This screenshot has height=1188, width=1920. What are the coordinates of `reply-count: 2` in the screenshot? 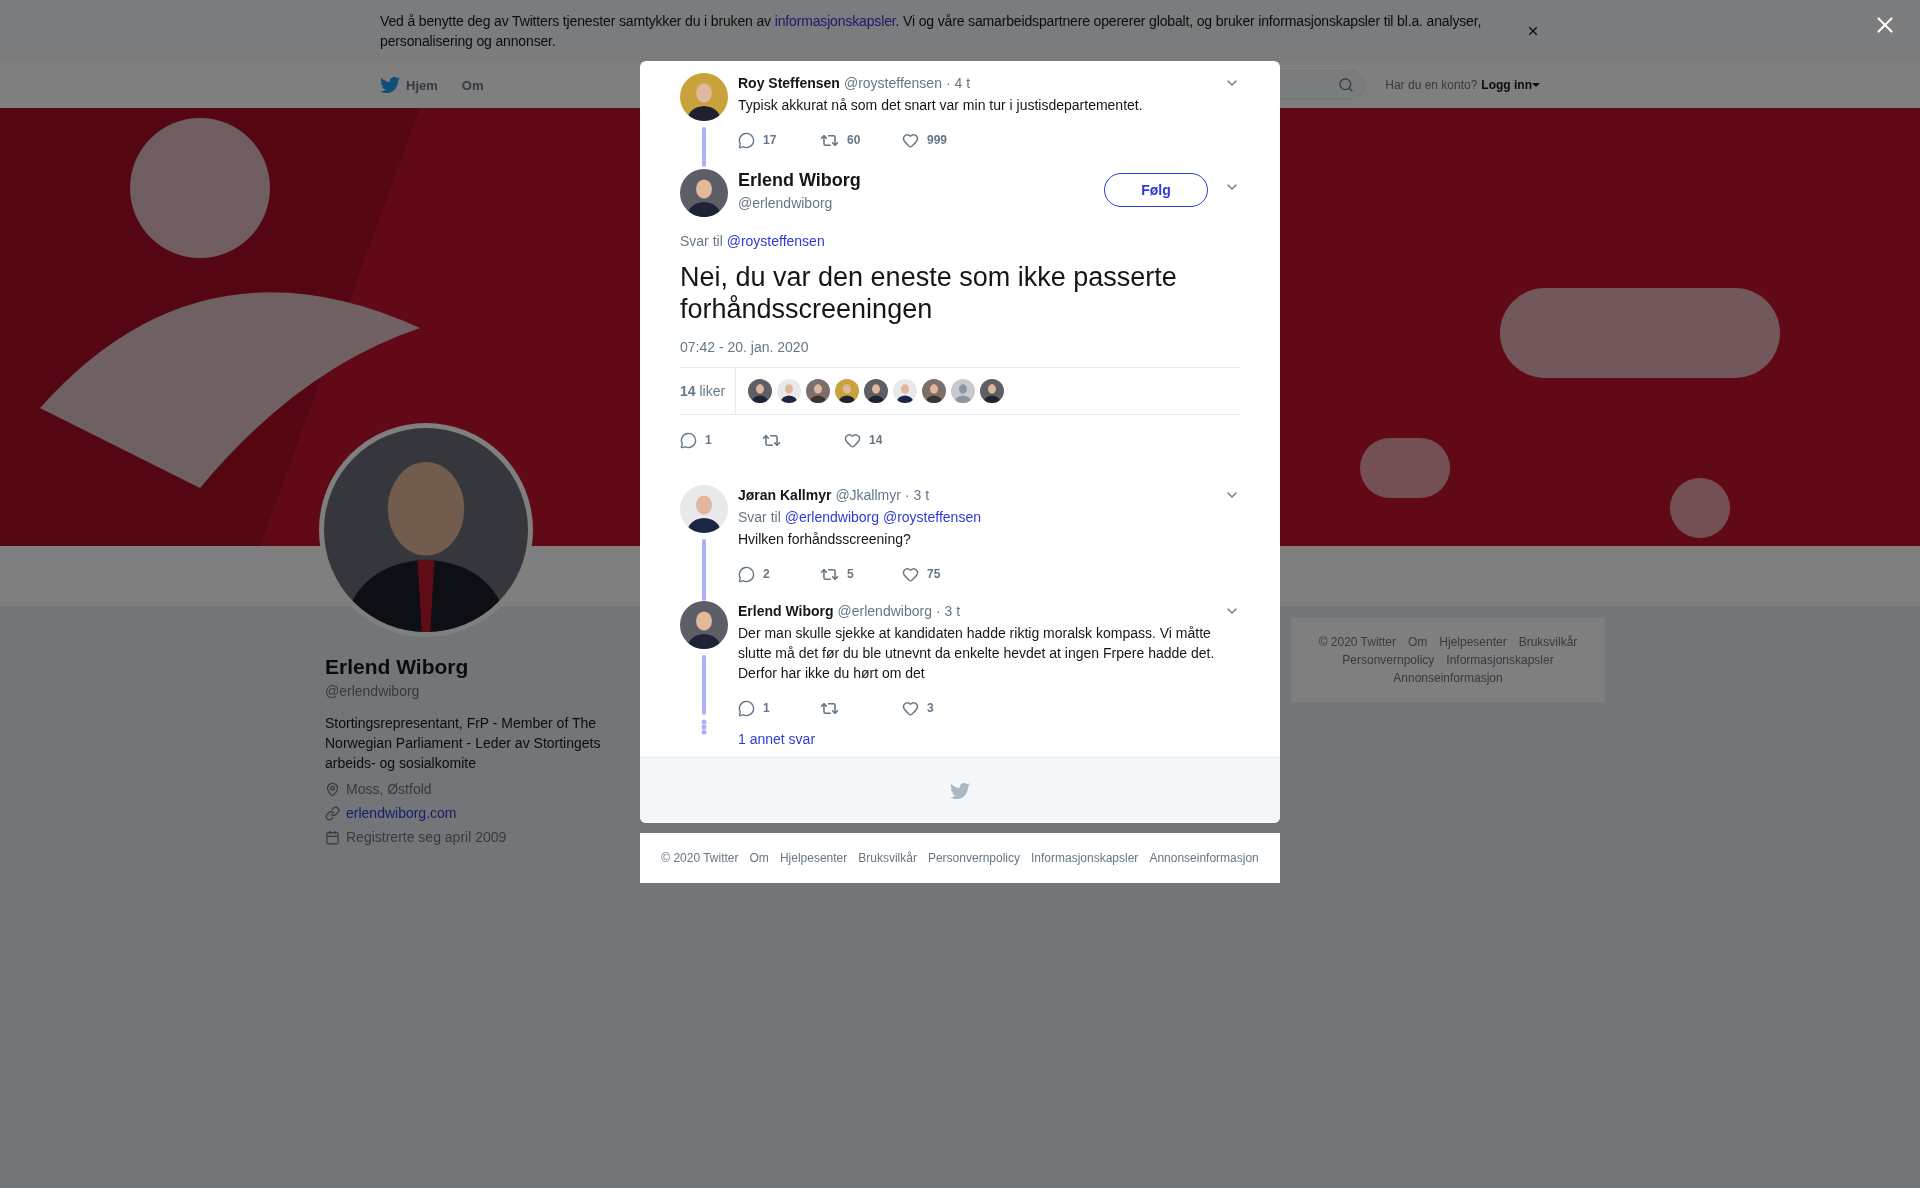 It's located at (766, 574).